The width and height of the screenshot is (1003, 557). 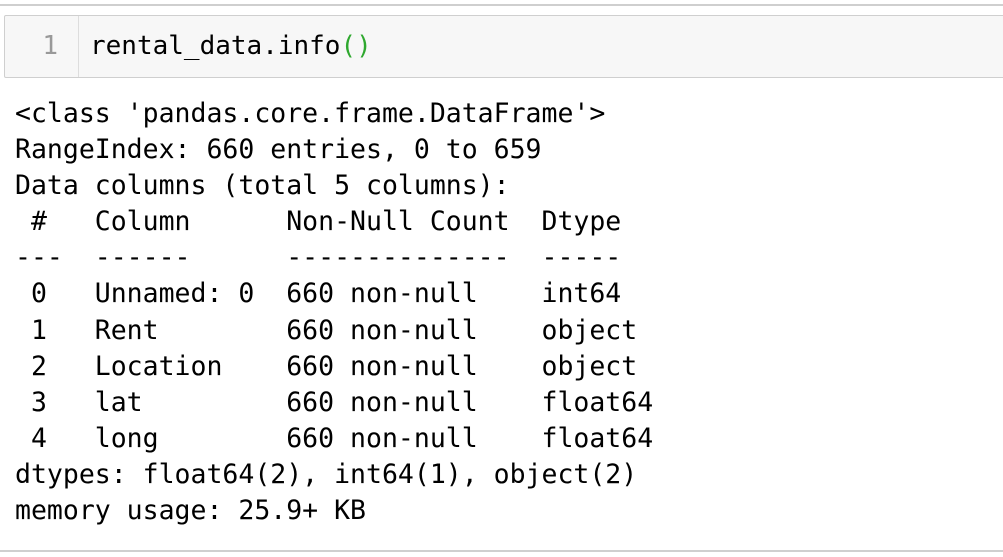 I want to click on output-line-class: <class 'pandas.core.frame.DataFrame'>, so click(x=310, y=113).